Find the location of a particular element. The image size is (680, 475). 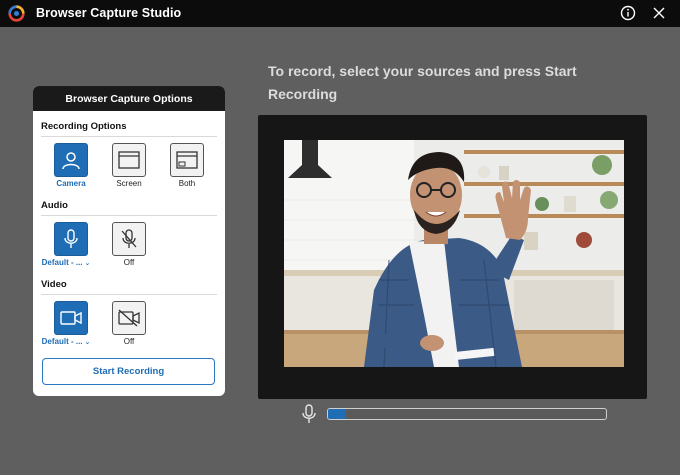

recording-options-title: Recording Options is located at coordinates (84, 126).